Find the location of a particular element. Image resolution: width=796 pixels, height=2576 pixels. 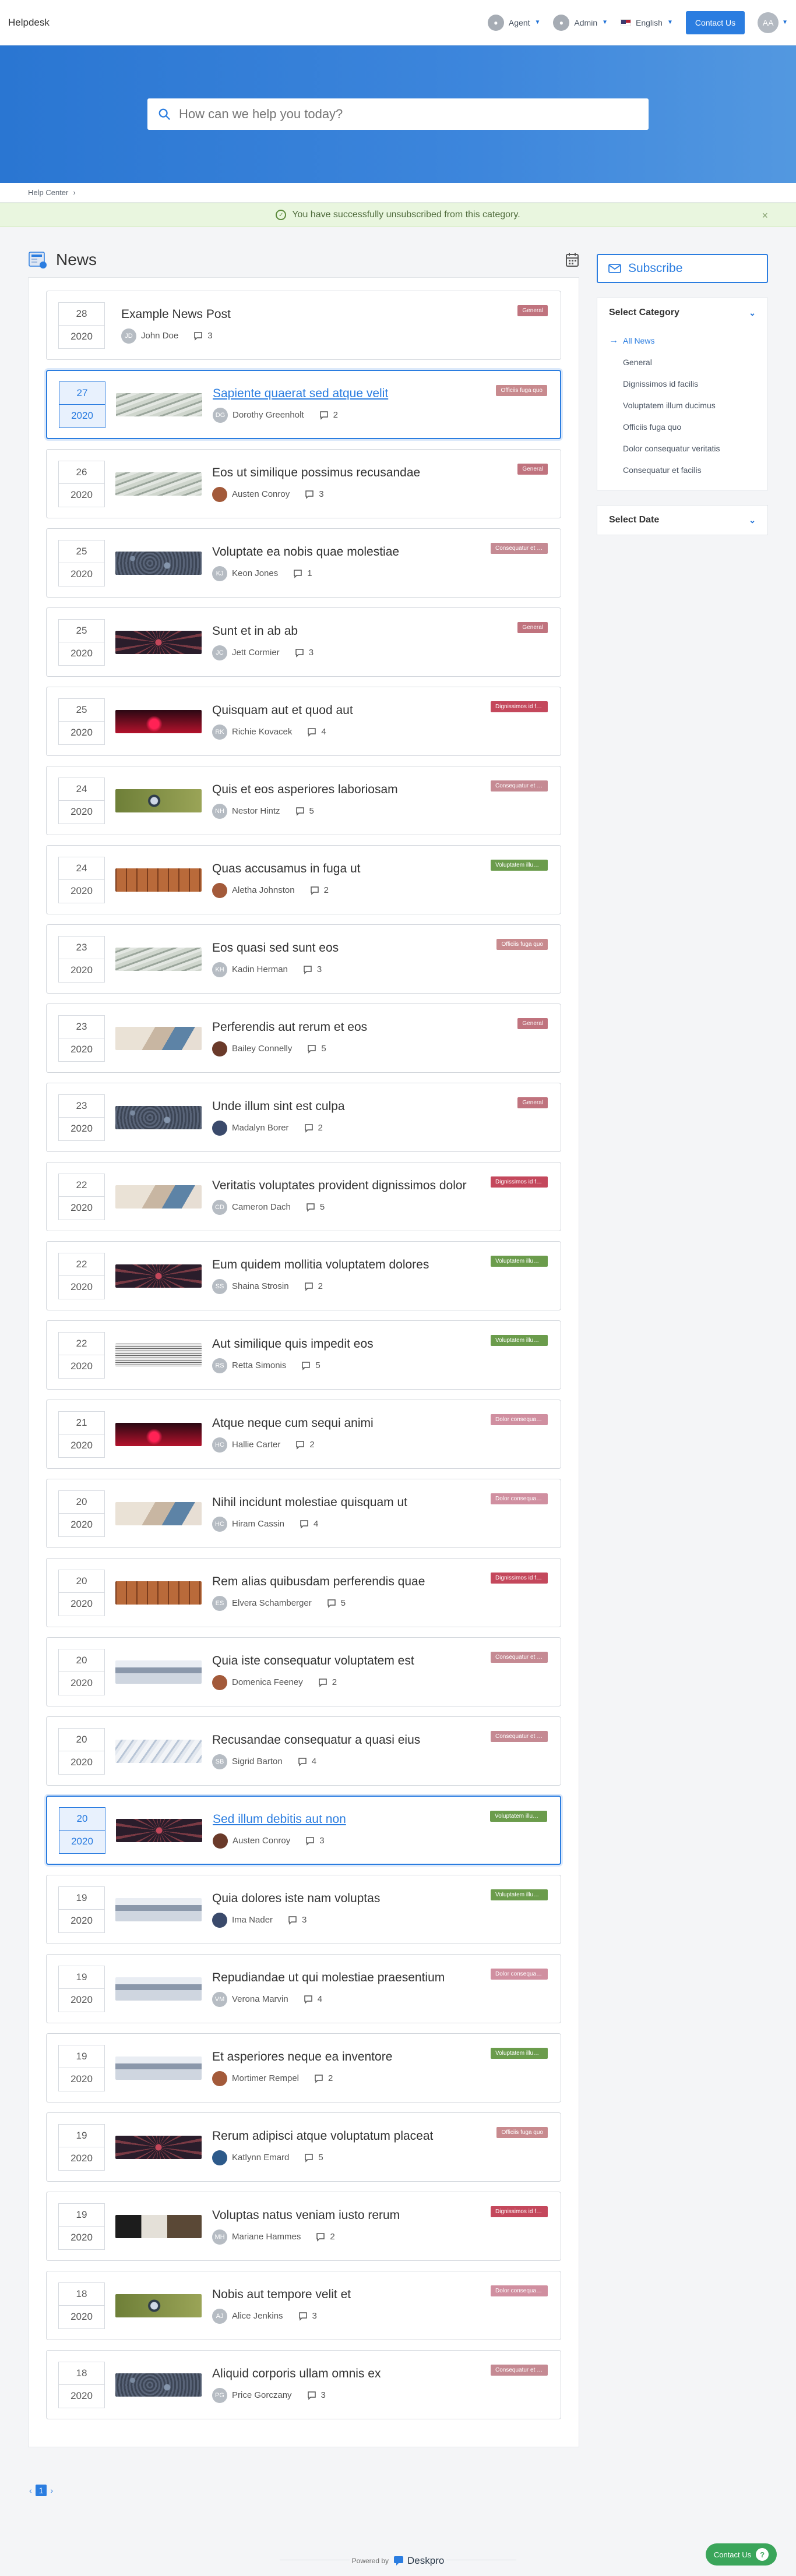

post-title: Nobis aut tempore velit et is located at coordinates (349, 2295).